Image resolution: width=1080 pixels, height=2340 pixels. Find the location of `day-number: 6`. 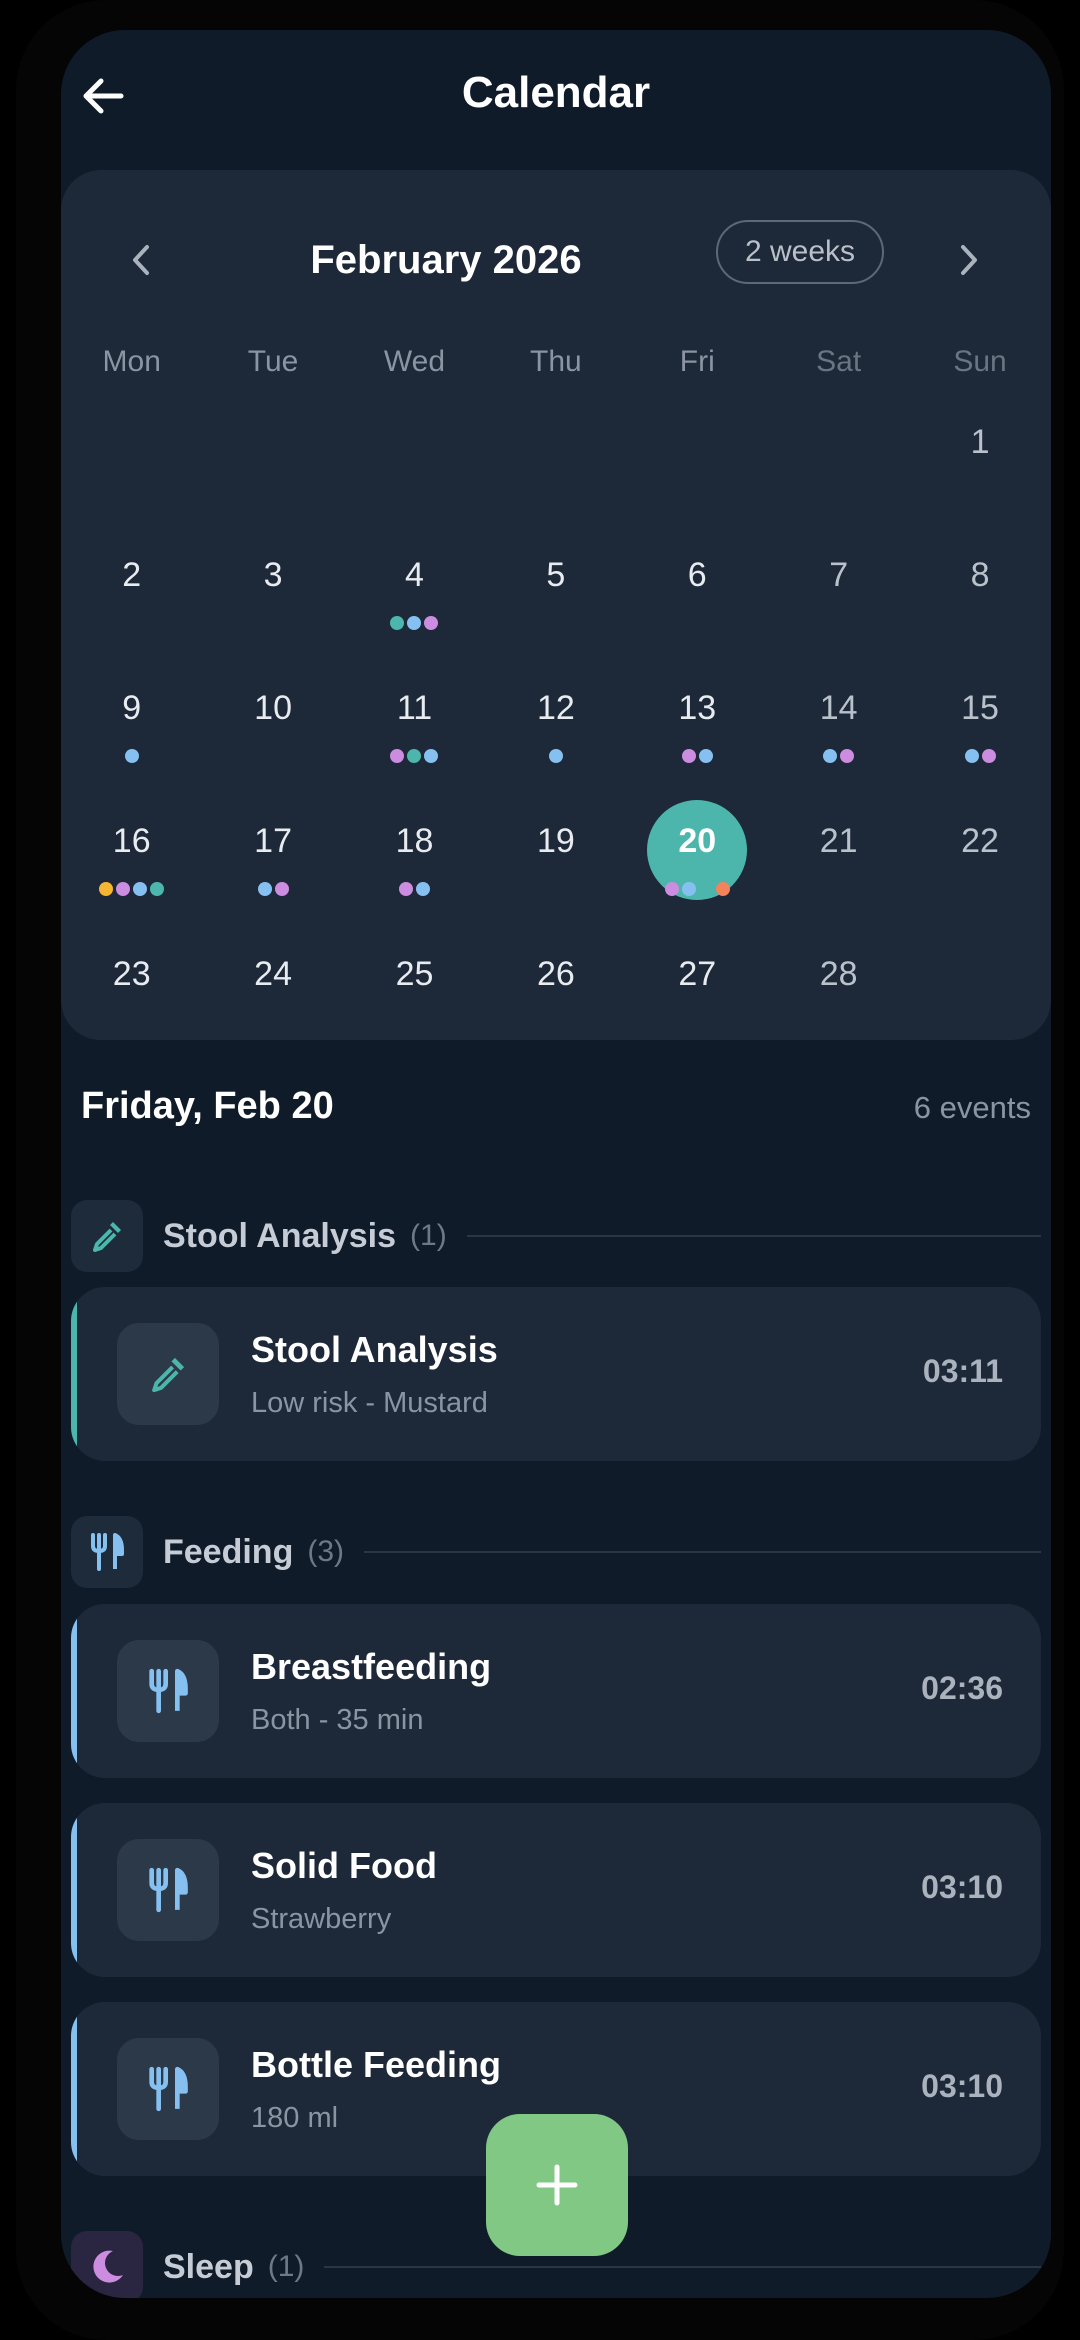

day-number: 6 is located at coordinates (697, 575).